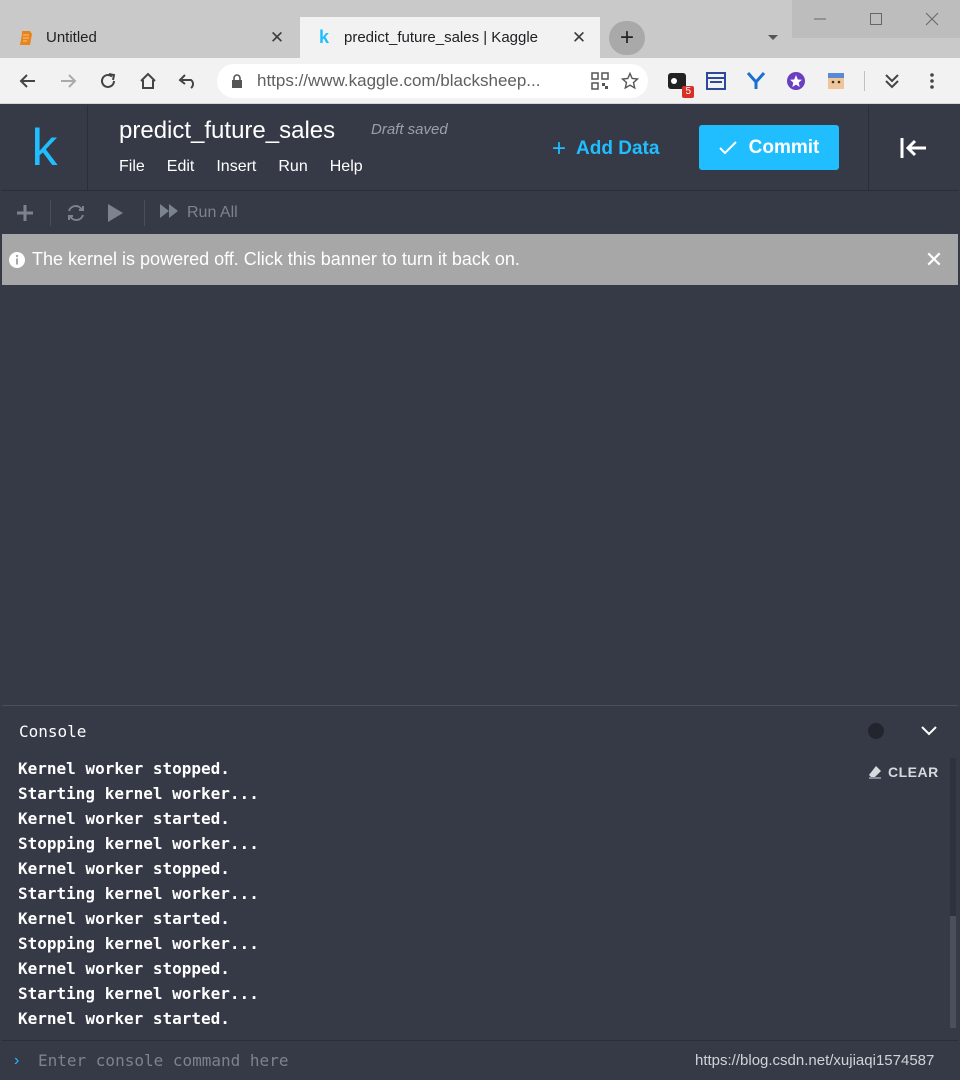 This screenshot has height=1080, width=960. I want to click on extension-face-icon, so click(836, 81).